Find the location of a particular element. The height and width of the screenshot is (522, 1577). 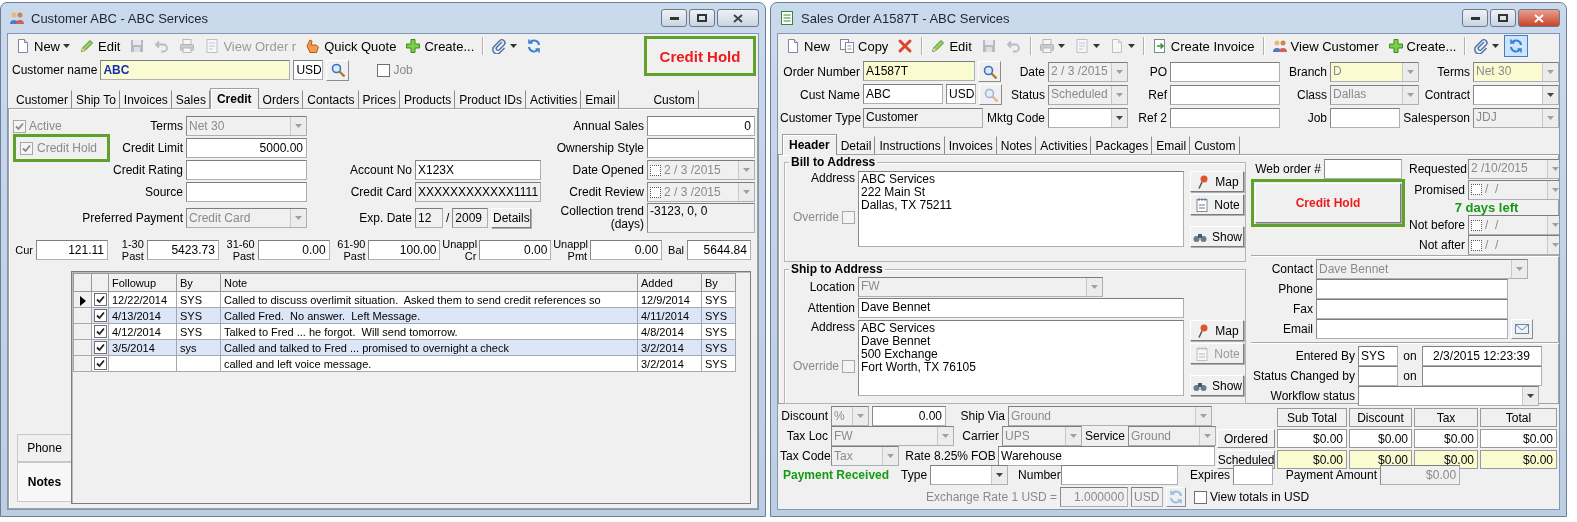

text-field: X123X is located at coordinates (478, 170).